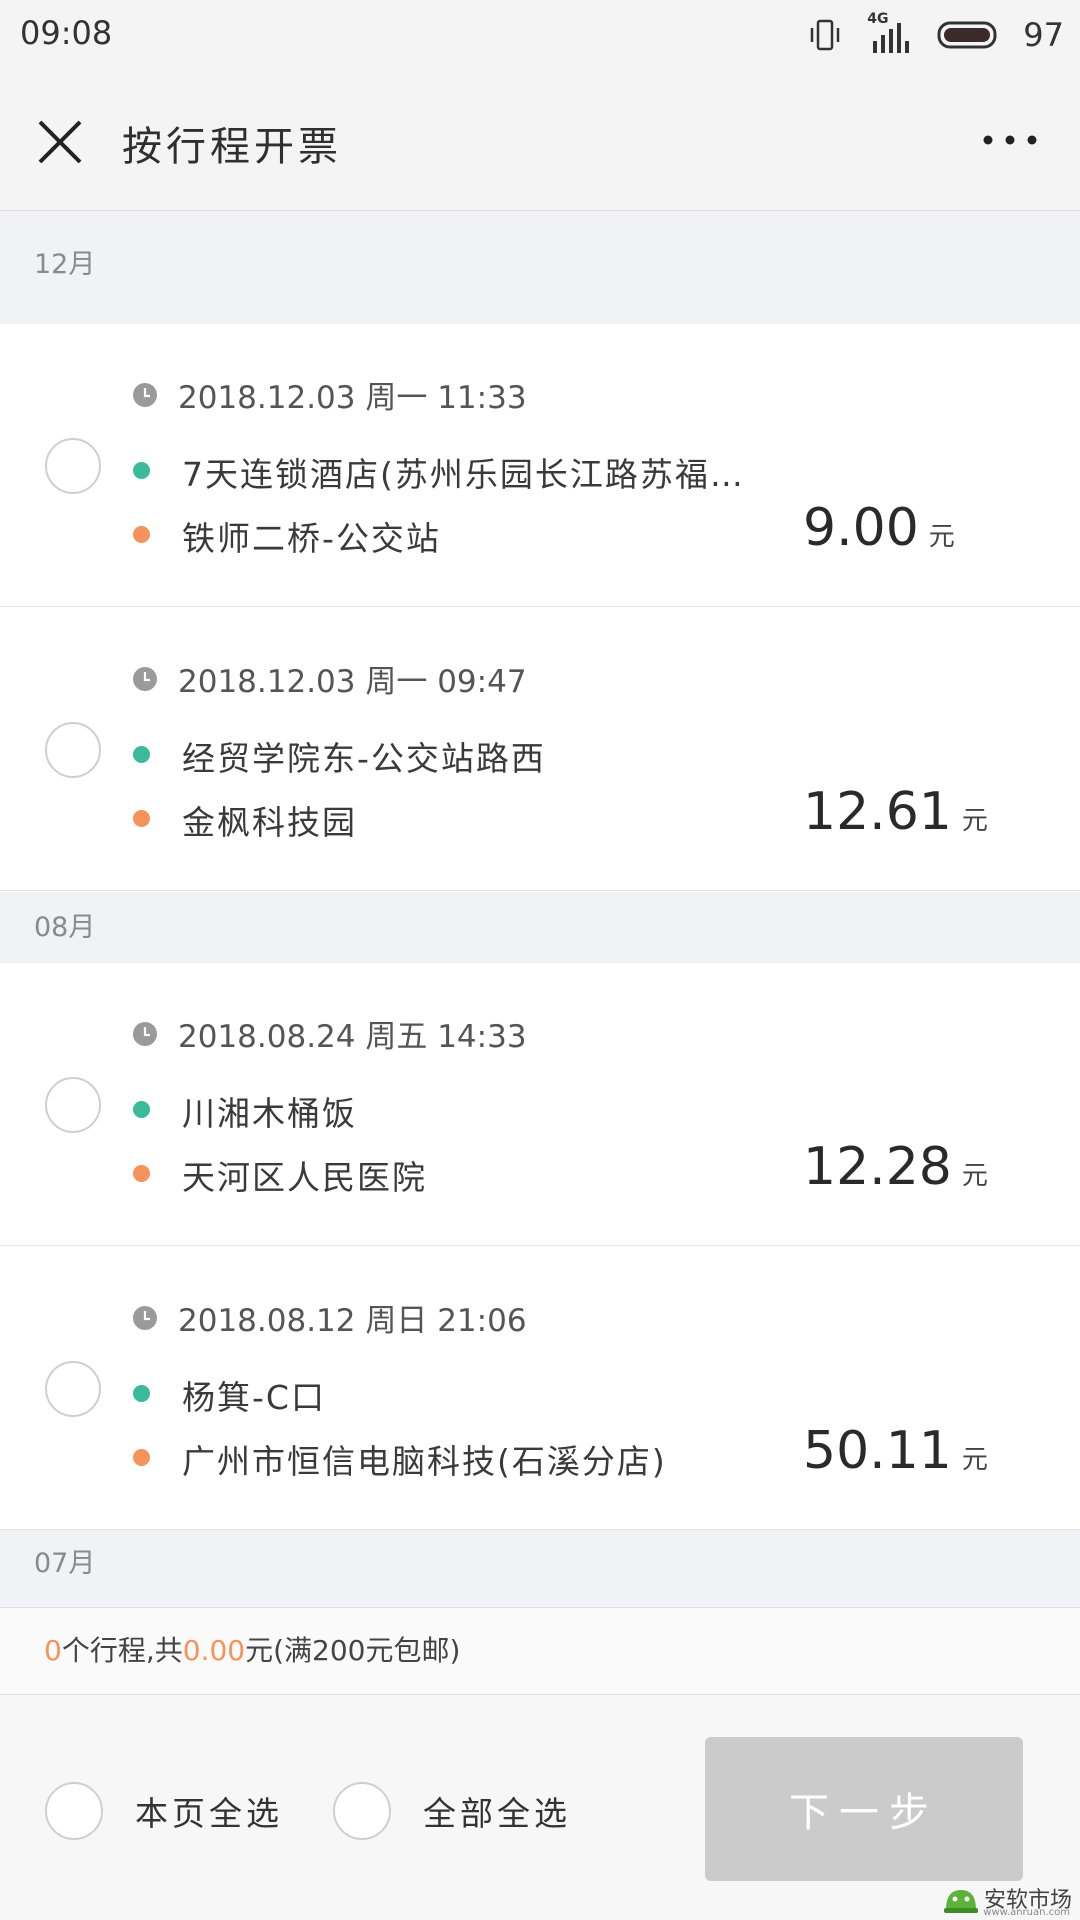 This screenshot has width=1080, height=1920. What do you see at coordinates (540, 1568) in the screenshot?
I see `month-header: 07月` at bounding box center [540, 1568].